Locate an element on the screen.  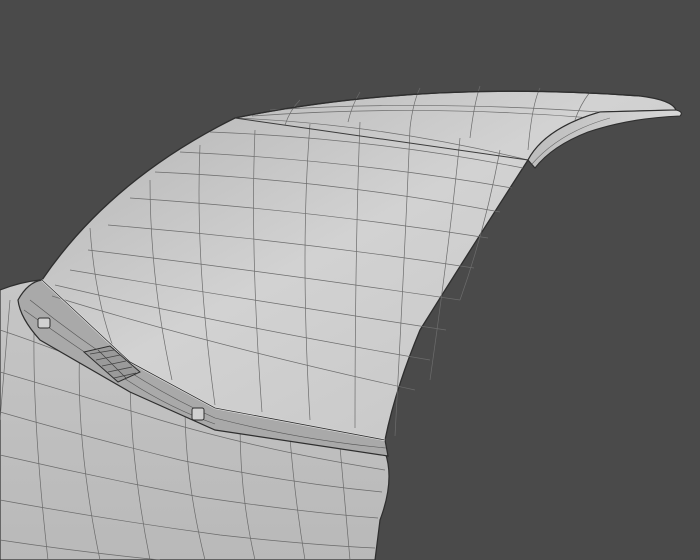
mount-bolt-left is located at coordinates (44, 323).